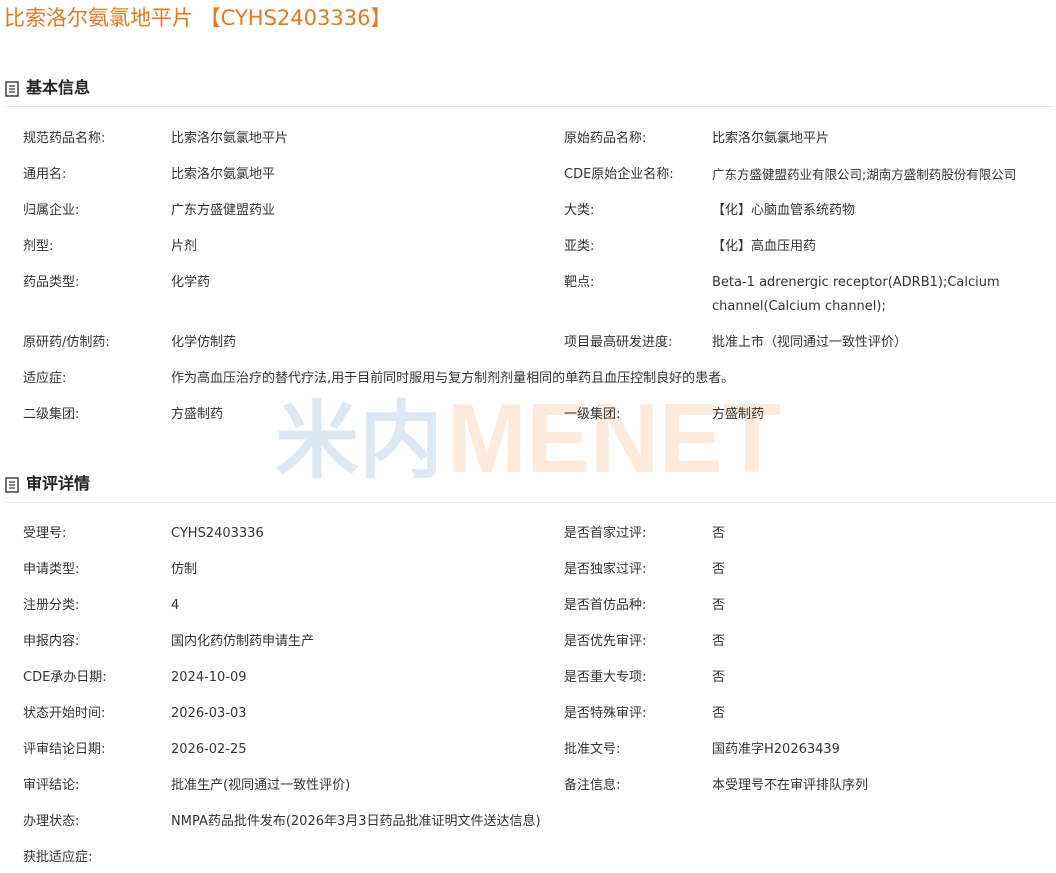 The width and height of the screenshot is (1056, 873). I want to click on field-label: 剂型:, so click(38, 246).